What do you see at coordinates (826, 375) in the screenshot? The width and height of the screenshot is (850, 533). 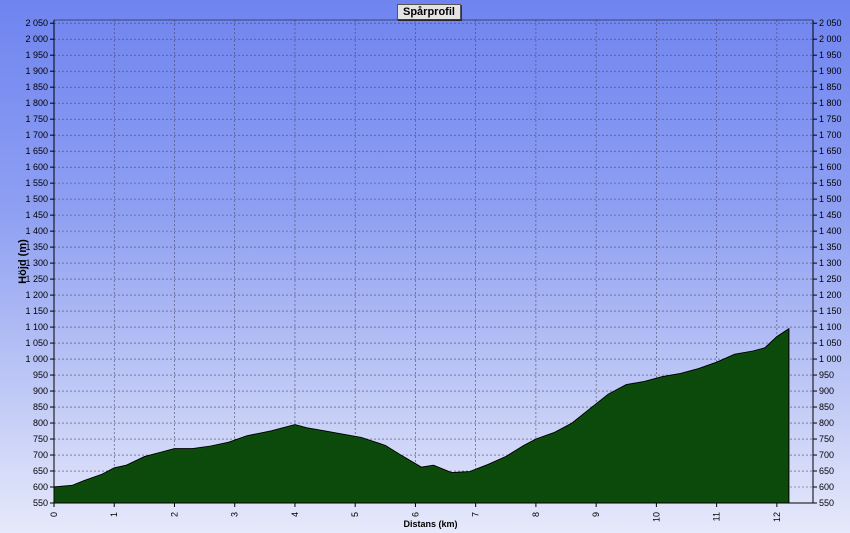 I see `y-tick-label-right: 950` at bounding box center [826, 375].